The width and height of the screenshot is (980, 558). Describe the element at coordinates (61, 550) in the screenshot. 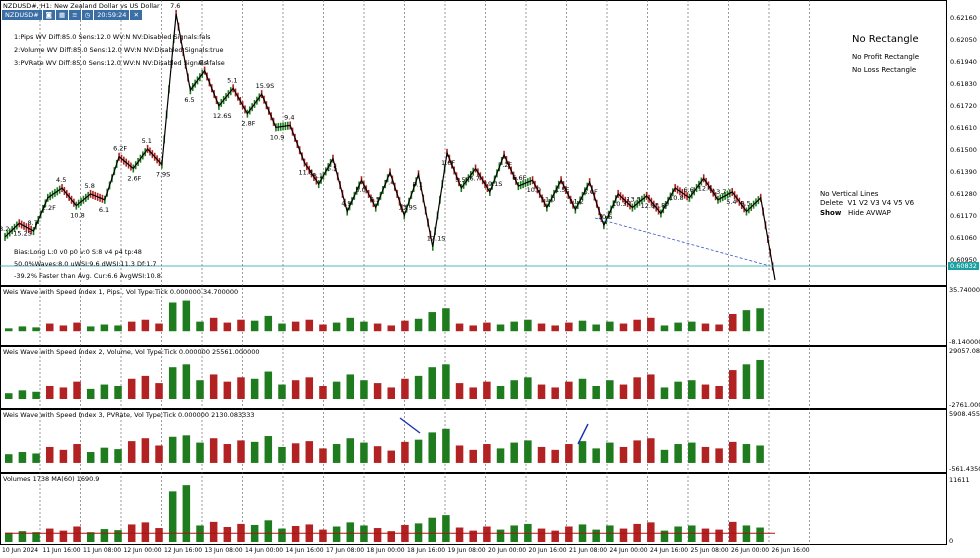

I see `time-tick: 11 Jun 16:00` at that location.